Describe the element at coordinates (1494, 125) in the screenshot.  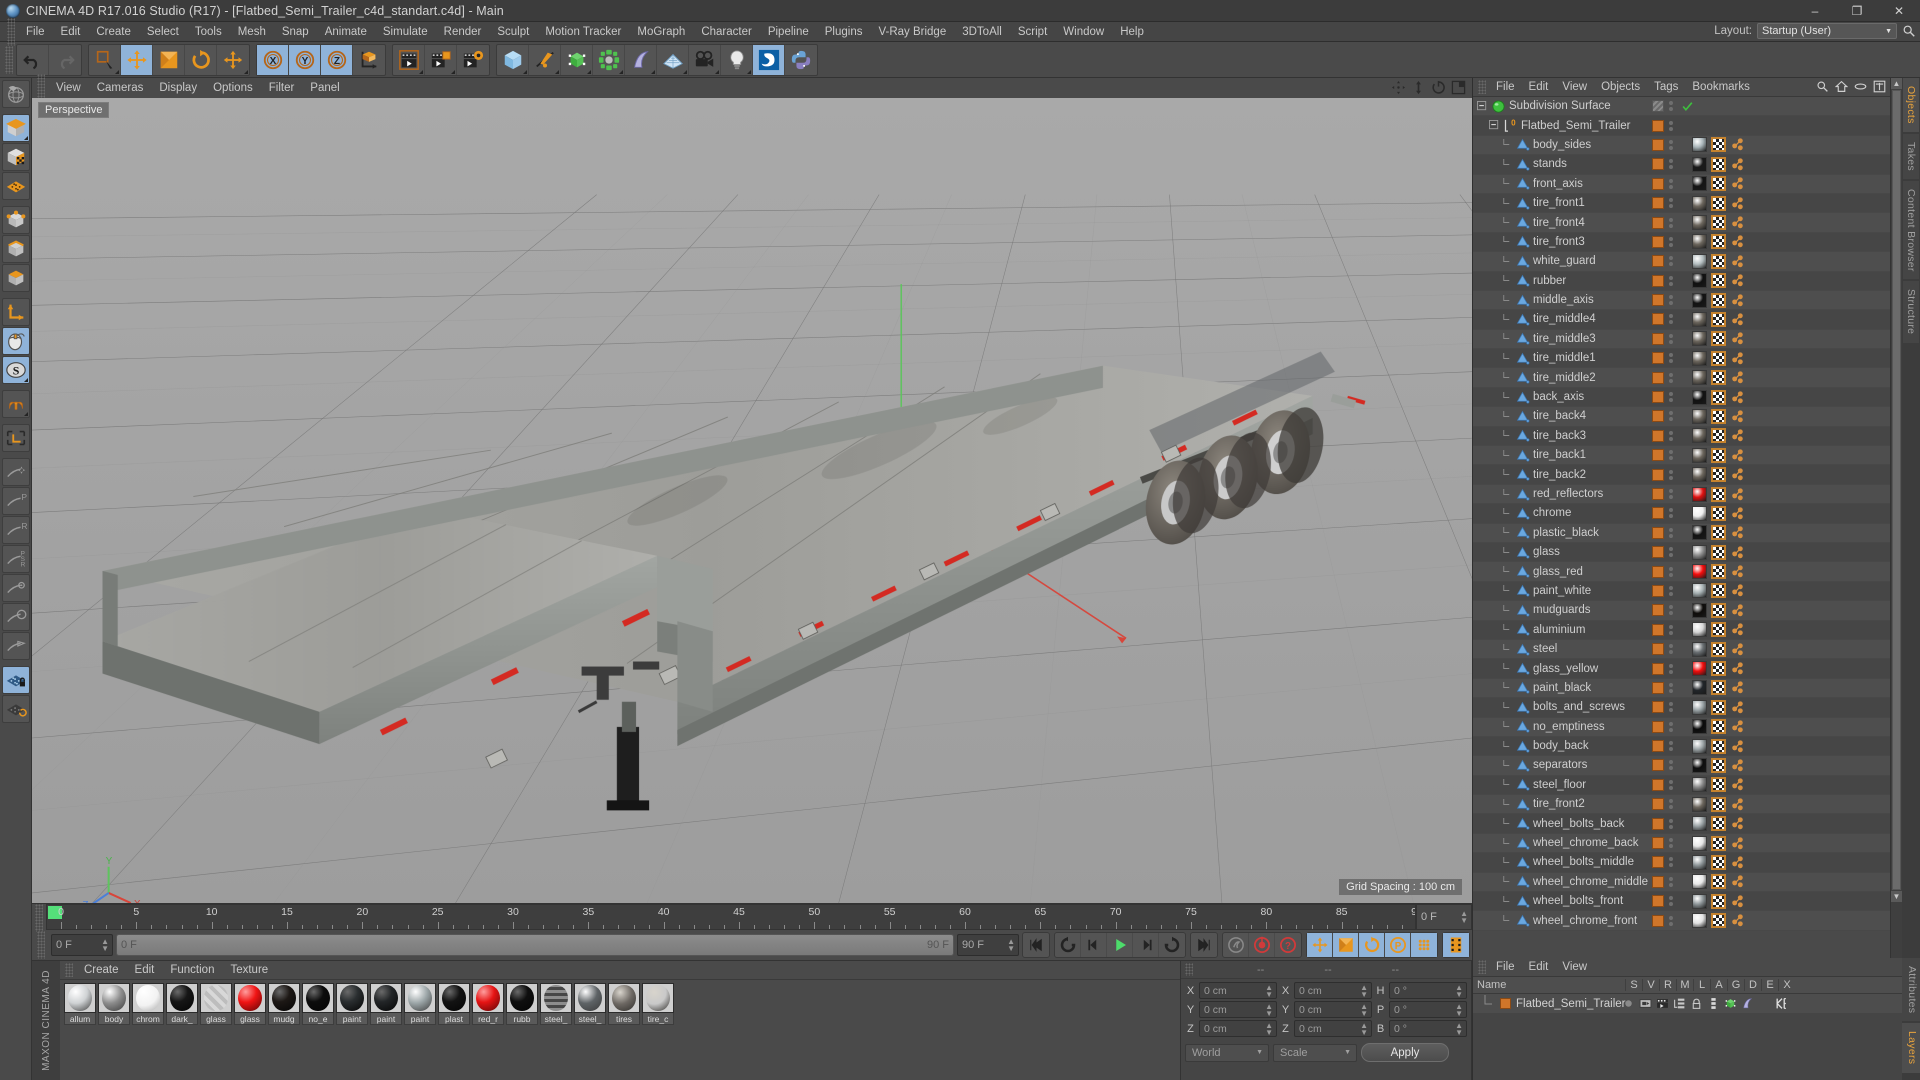
I see `expander-icon` at that location.